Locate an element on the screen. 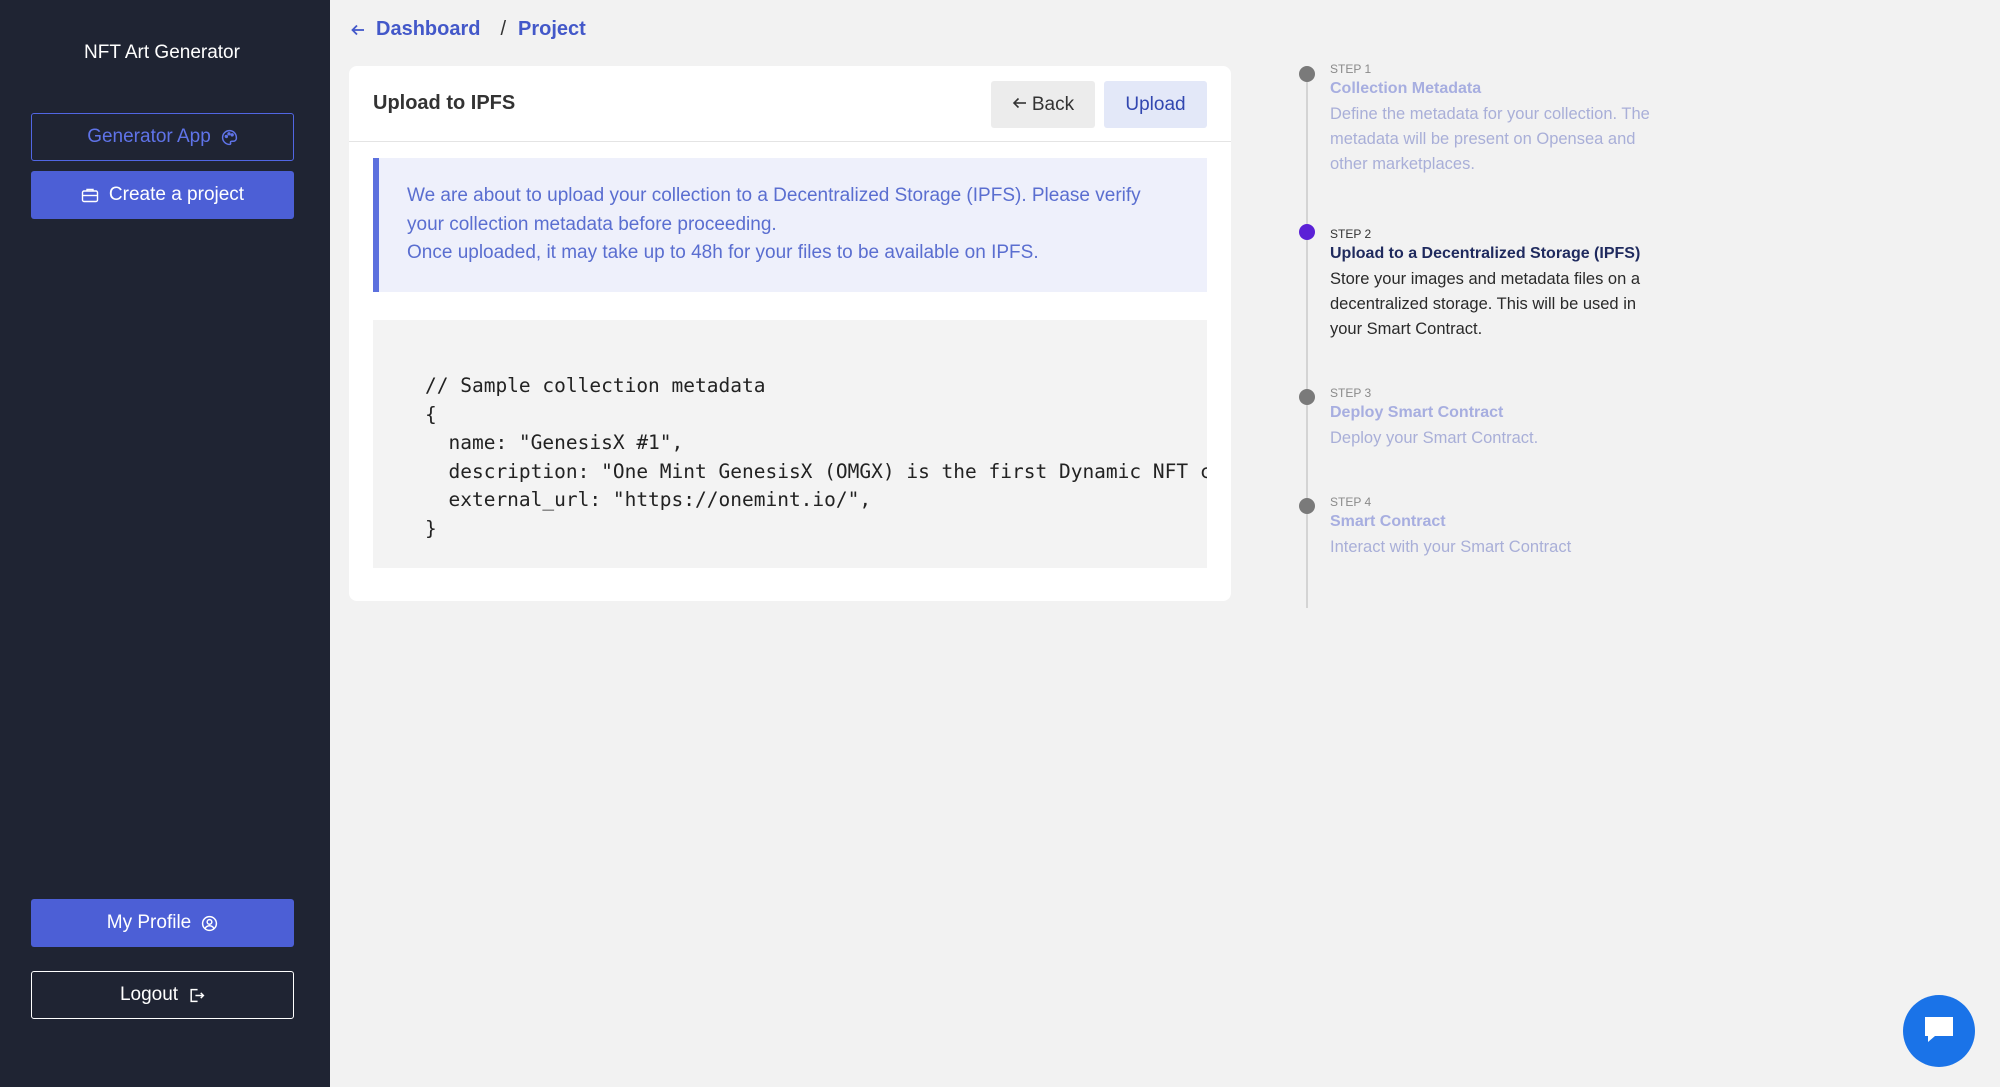  create-project-label: Create a project is located at coordinates (176, 194).